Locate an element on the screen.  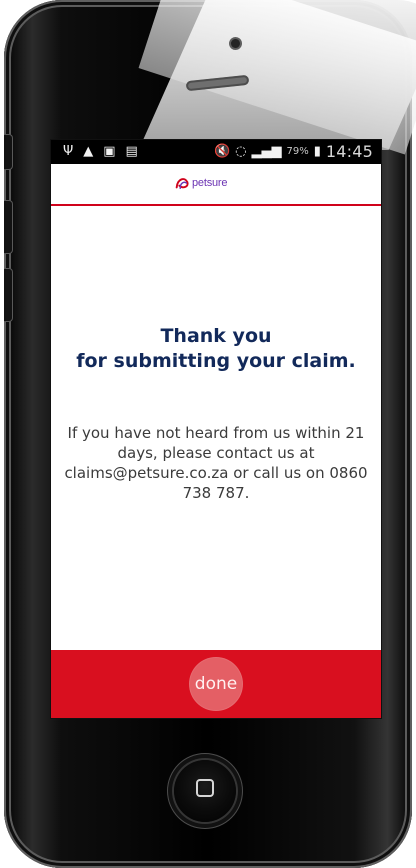
signal-icon: ▂▄▆ is located at coordinates (266, 151).